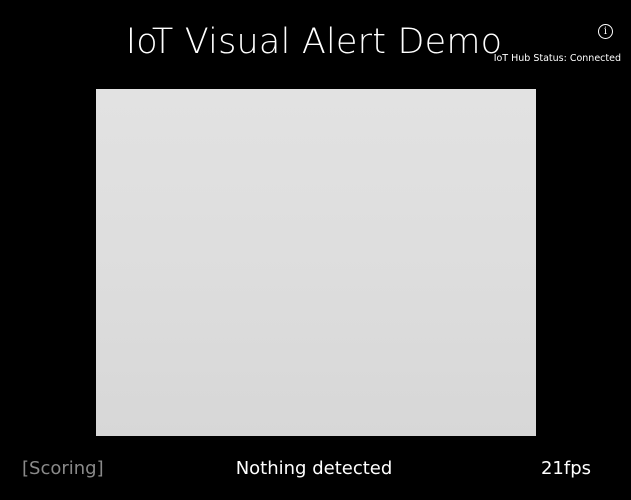 The image size is (631, 500). Describe the element at coordinates (557, 58) in the screenshot. I see `iot-hub-status: IoT Hub Status: Connected` at that location.